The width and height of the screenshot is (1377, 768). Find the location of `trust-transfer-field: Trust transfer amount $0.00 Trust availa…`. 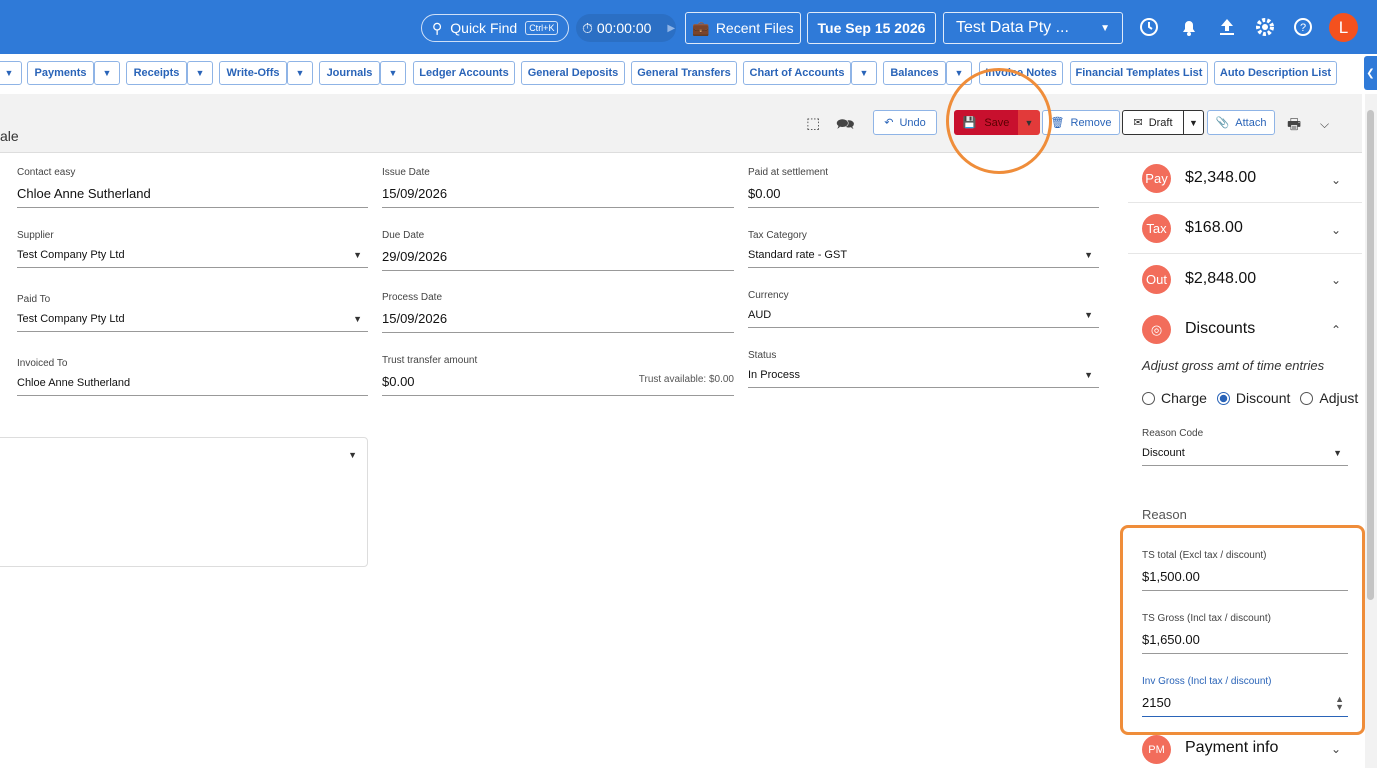

trust-transfer-field: Trust transfer amount $0.00 Trust availa… is located at coordinates (558, 375).